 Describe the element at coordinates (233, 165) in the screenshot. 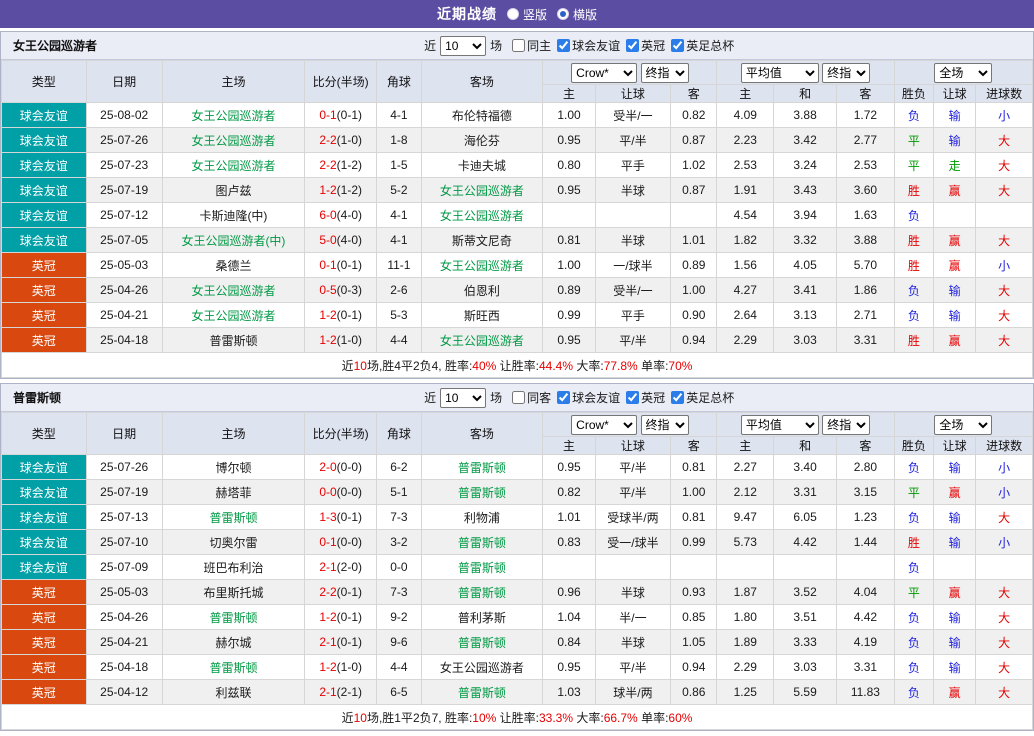

I see `home-team-cell: 女王公园巡游者` at that location.